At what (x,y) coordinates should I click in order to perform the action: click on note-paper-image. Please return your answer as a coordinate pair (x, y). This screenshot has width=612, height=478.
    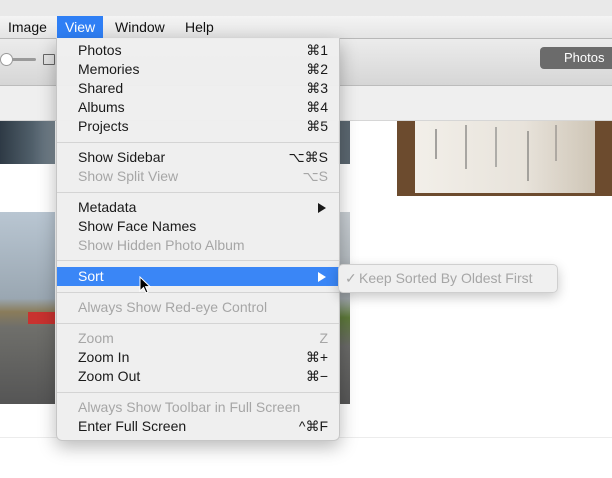
    Looking at the image, I should click on (505, 157).